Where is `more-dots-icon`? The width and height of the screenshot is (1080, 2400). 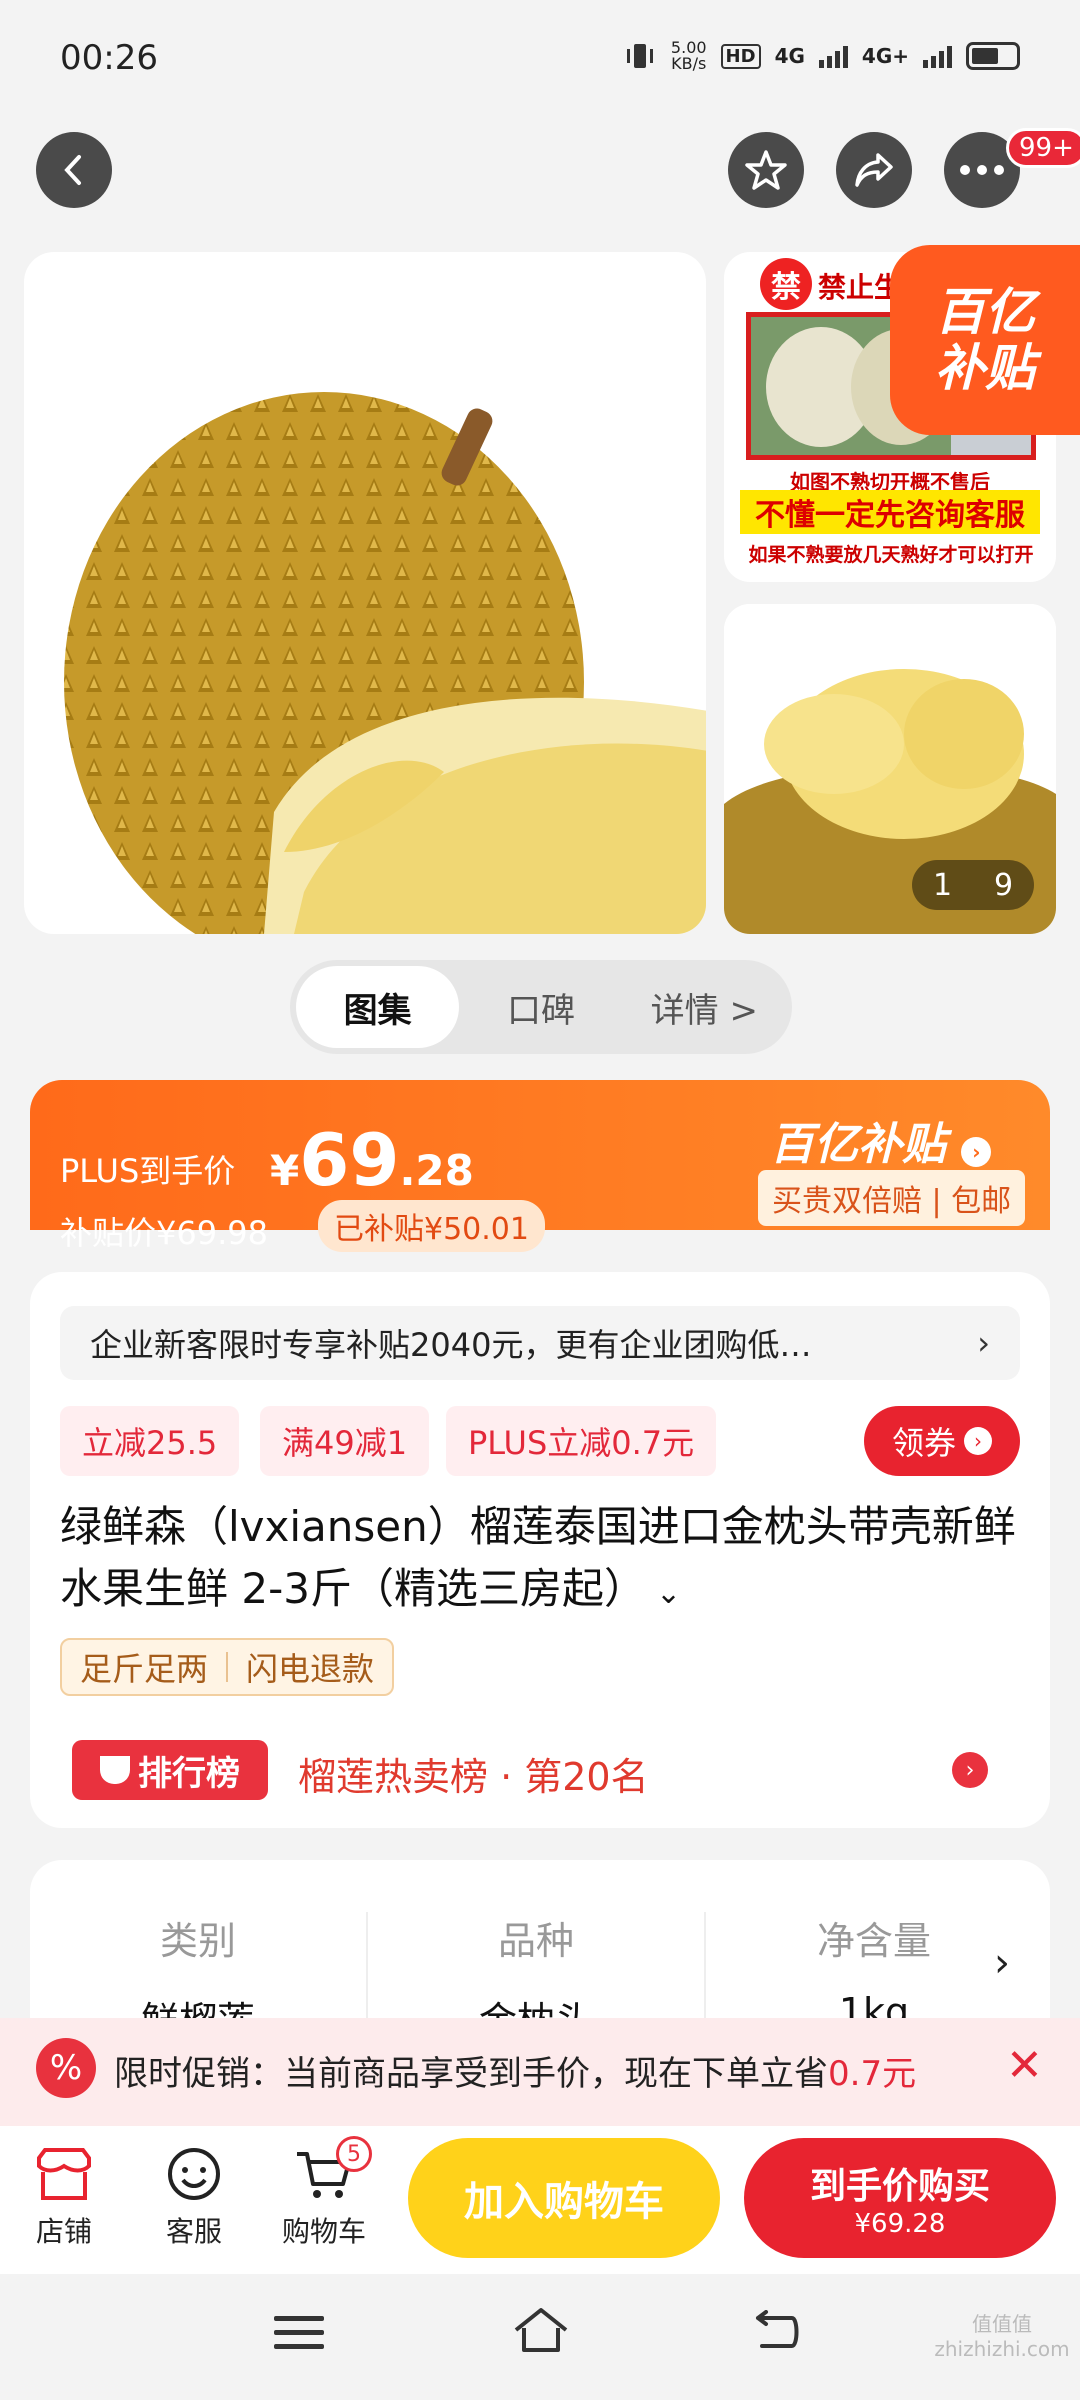
more-dots-icon is located at coordinates (982, 170).